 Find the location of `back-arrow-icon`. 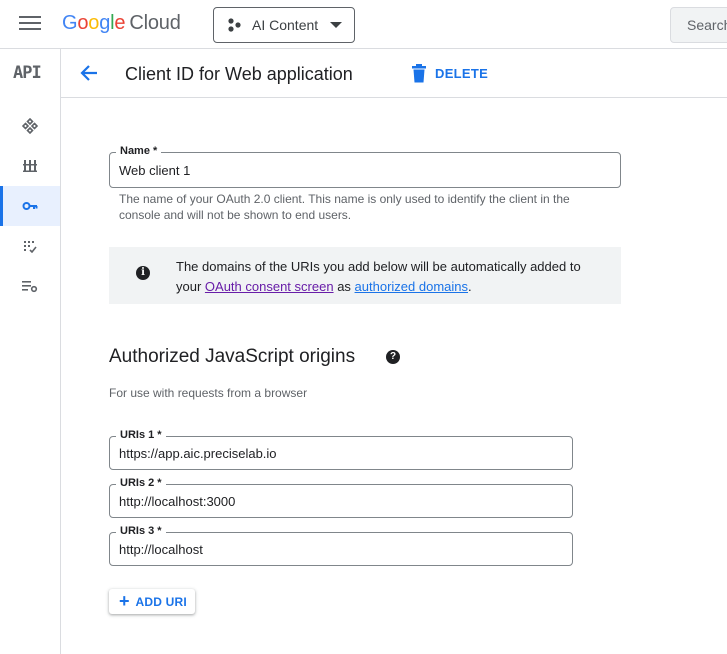

back-arrow-icon is located at coordinates (89, 73).